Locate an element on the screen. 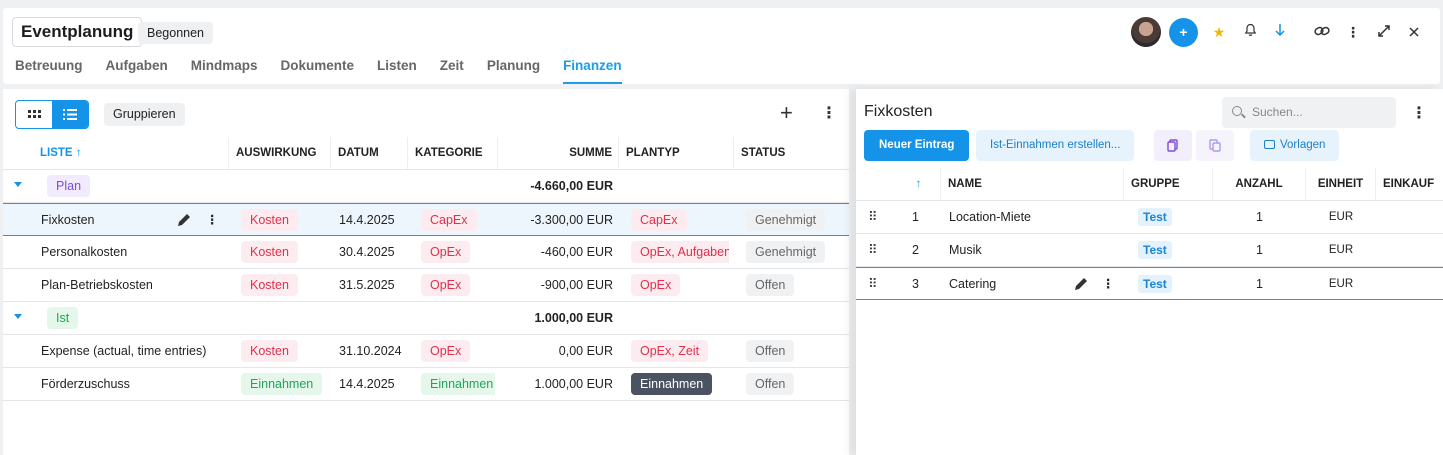  link-icon is located at coordinates (1322, 32).